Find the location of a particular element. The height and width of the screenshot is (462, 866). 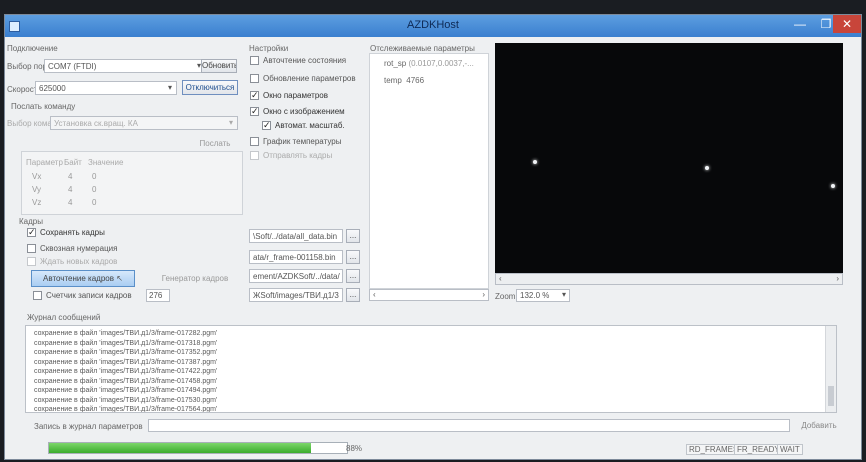

path-field-all-data: \Soft/../data/all_data.bin is located at coordinates (296, 236).